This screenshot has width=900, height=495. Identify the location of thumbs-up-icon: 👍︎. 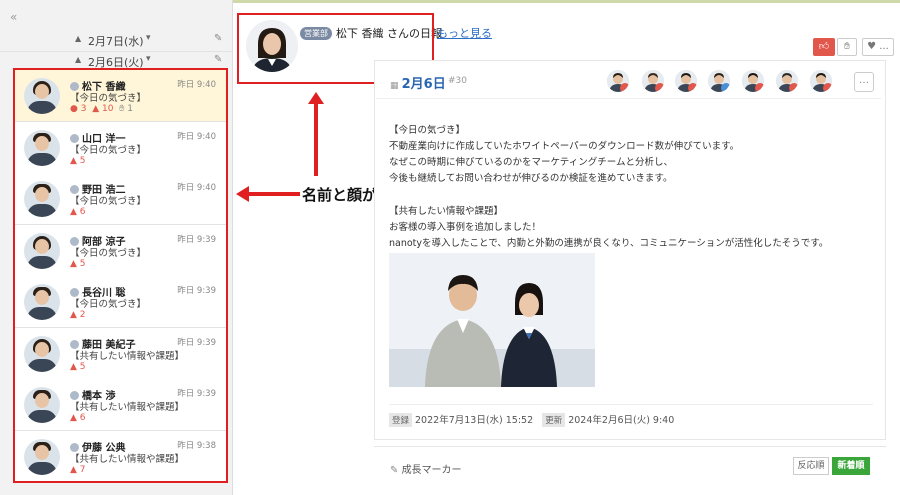
(824, 46).